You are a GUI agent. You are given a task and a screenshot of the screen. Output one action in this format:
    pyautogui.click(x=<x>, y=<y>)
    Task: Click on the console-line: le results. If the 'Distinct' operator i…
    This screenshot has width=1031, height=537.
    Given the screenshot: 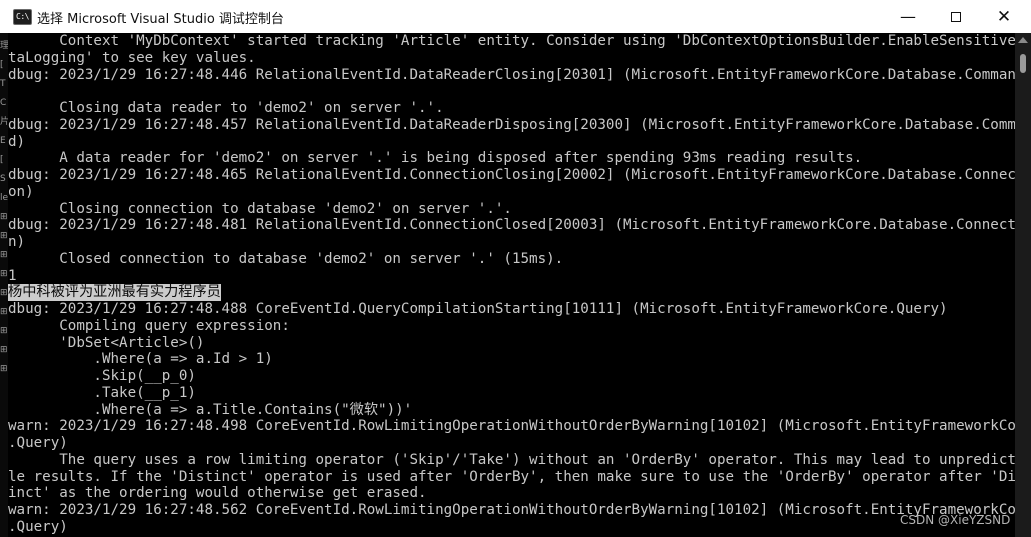 What is the action you would take?
    pyautogui.click(x=511, y=476)
    